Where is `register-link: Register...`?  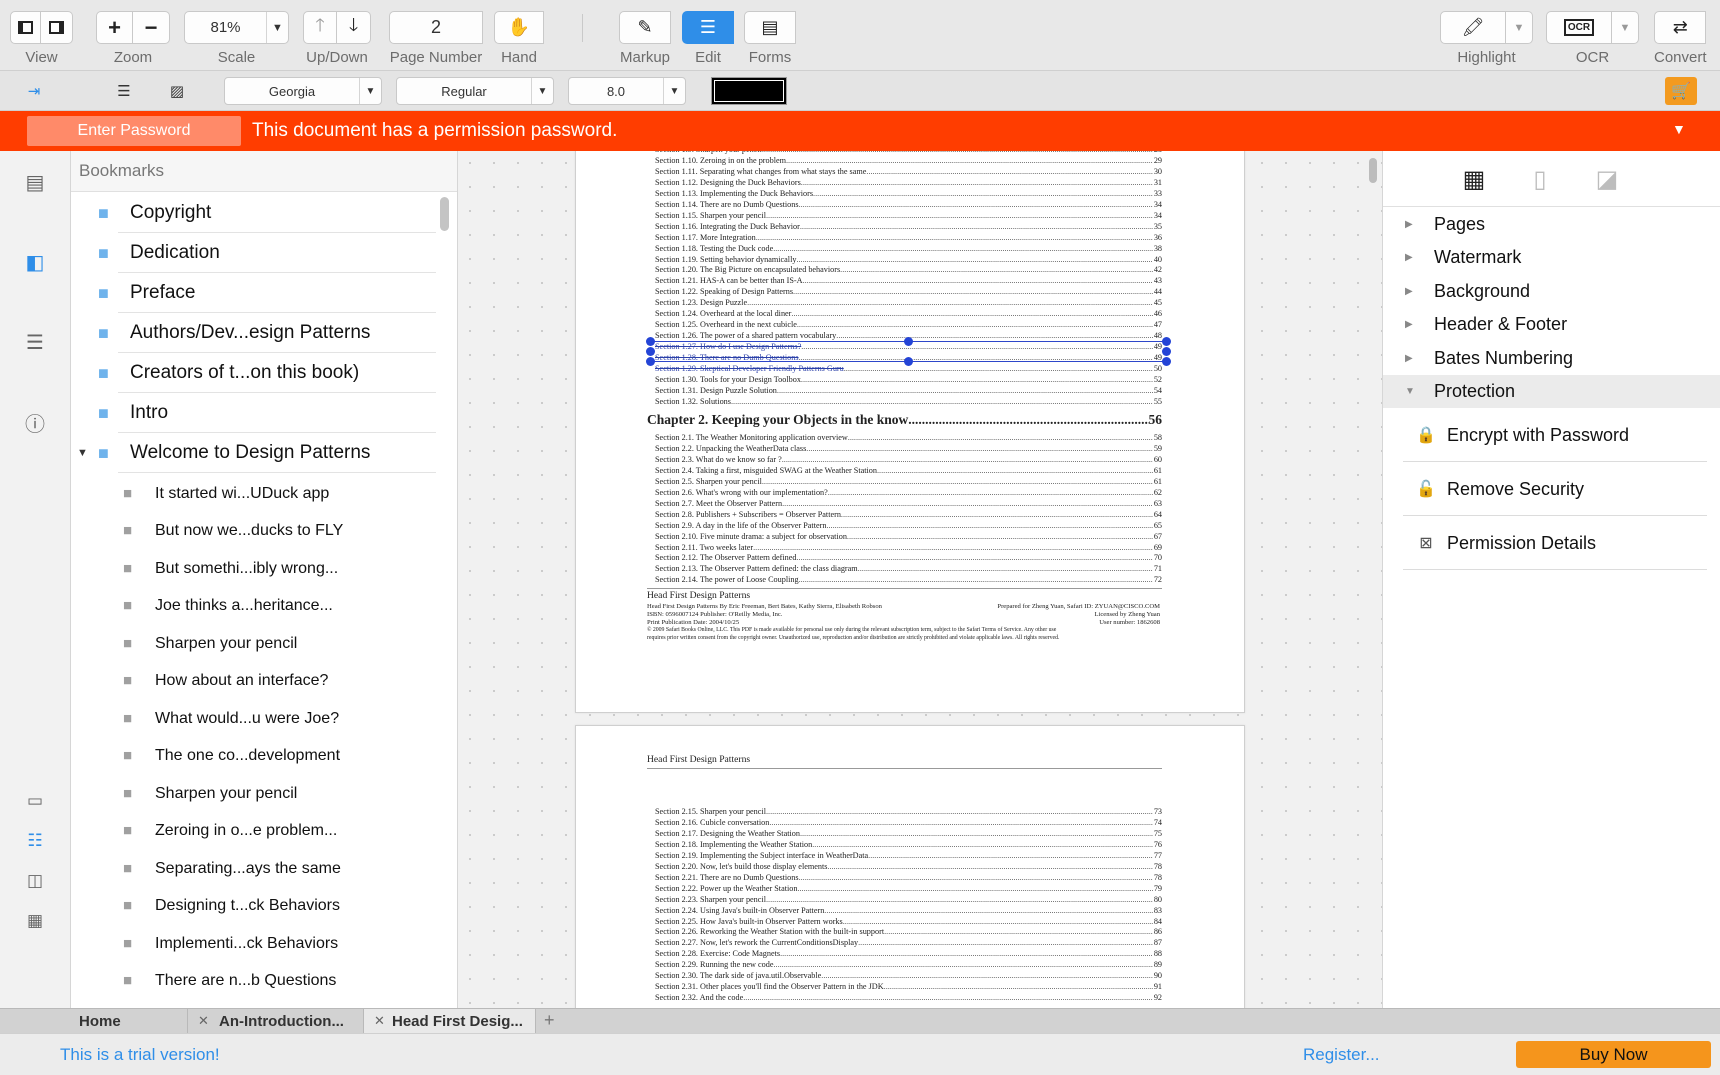 register-link: Register... is located at coordinates (1341, 1055).